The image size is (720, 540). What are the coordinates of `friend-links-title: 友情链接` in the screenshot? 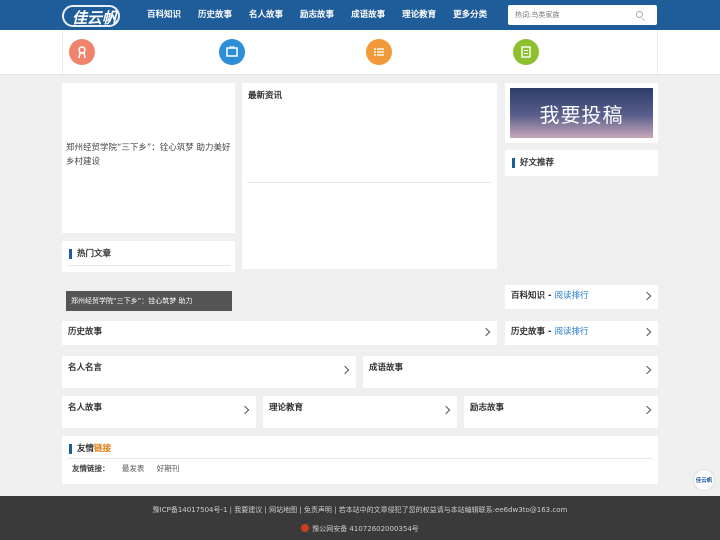 It's located at (90, 449).